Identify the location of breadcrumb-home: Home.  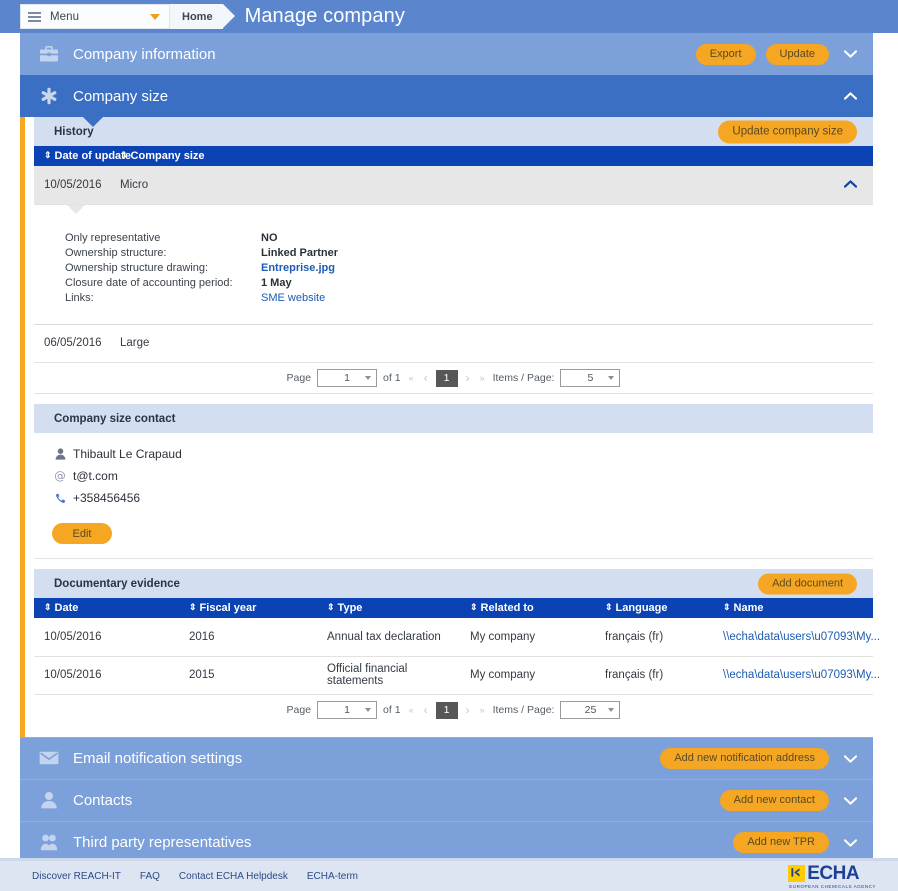
(202, 16).